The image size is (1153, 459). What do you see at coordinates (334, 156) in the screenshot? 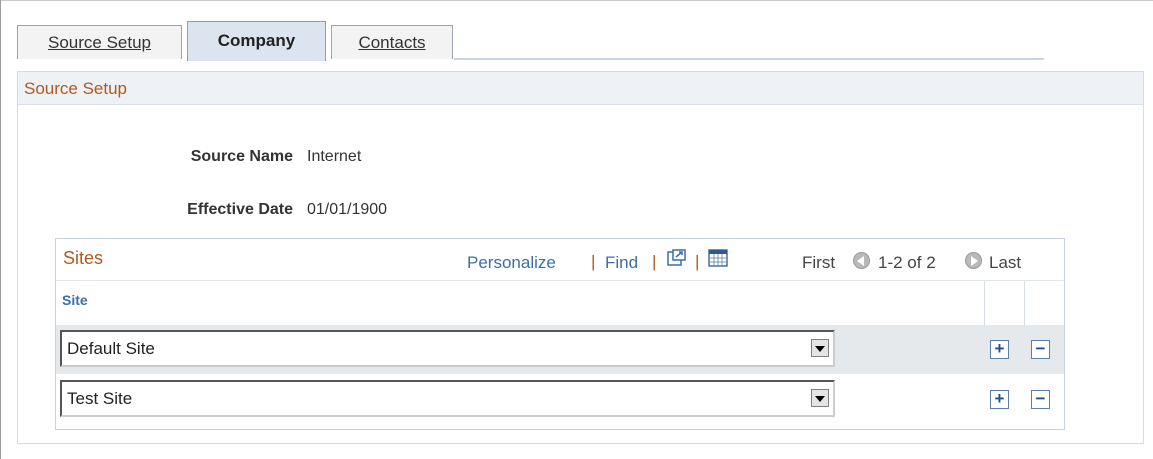
I see `source-name-value: Internet` at bounding box center [334, 156].